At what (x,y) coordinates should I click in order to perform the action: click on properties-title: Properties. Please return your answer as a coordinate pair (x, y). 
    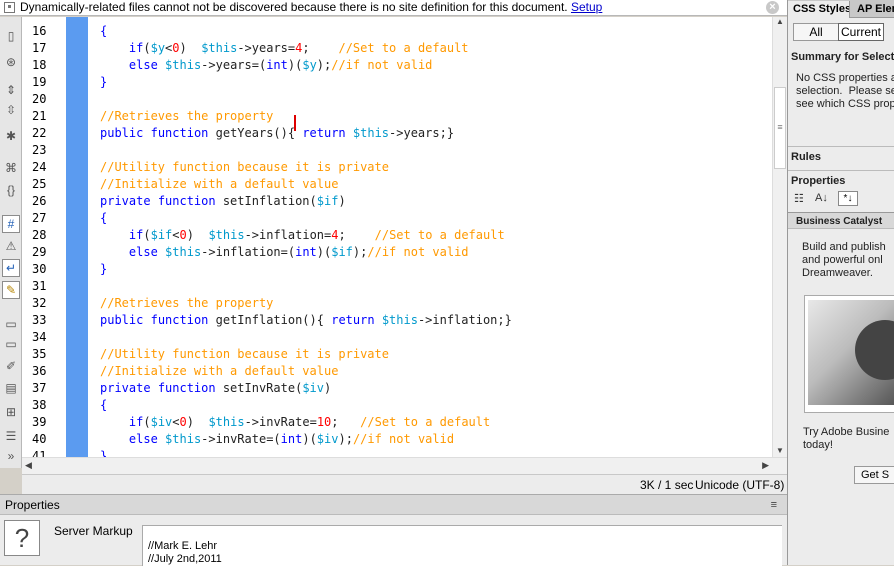
    Looking at the image, I should click on (393, 505).